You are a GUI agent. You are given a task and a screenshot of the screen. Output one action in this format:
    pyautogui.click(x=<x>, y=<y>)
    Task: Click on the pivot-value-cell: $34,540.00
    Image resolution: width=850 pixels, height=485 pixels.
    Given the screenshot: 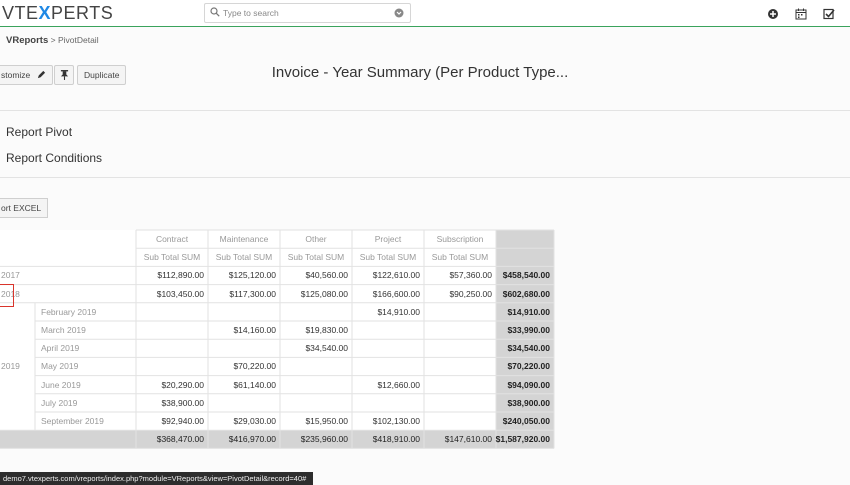 What is the action you would take?
    pyautogui.click(x=326, y=348)
    